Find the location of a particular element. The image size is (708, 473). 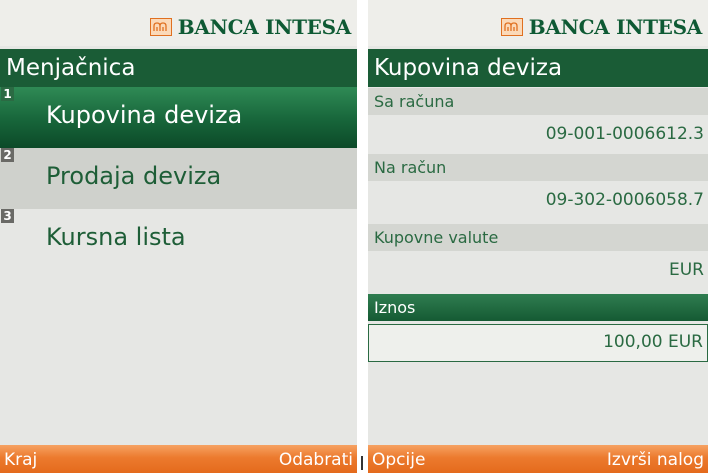

amount-label: Iznos is located at coordinates (538, 307).